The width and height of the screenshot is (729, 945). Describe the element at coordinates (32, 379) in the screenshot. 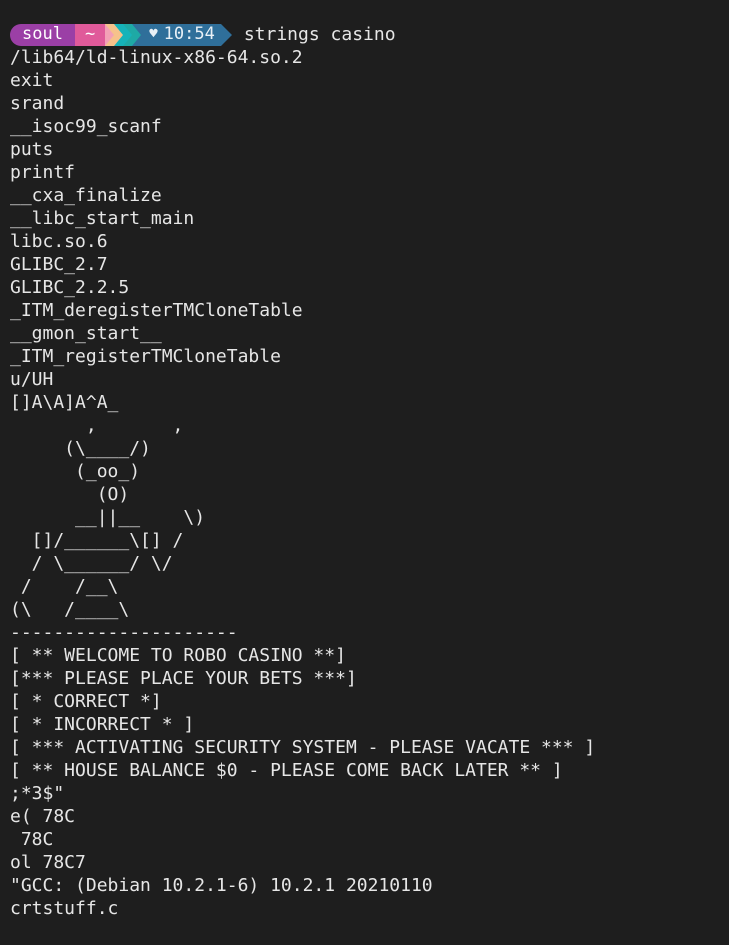

I see `output-line: u/UH` at that location.